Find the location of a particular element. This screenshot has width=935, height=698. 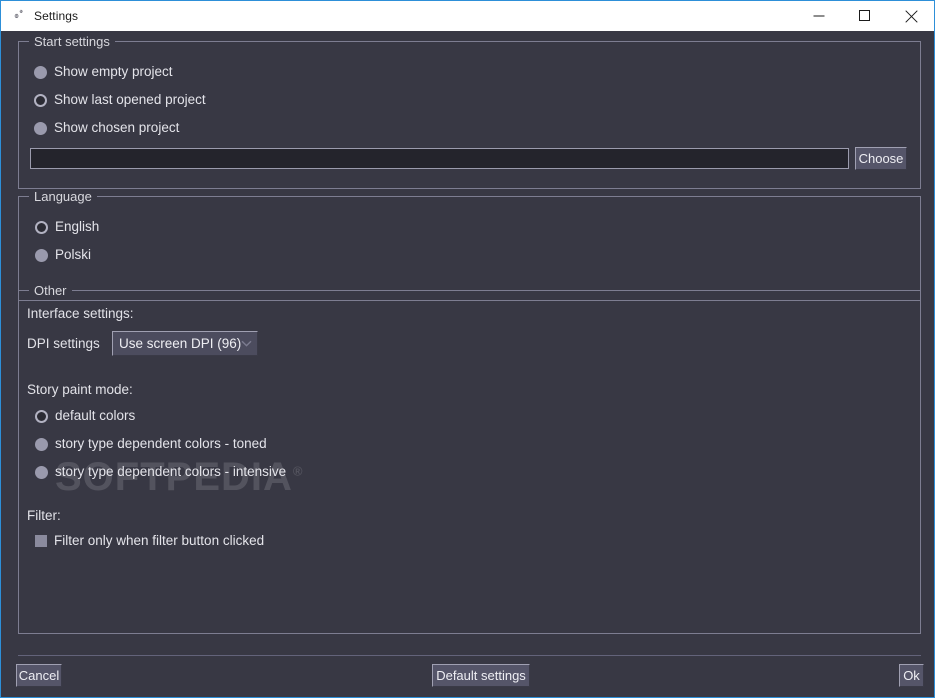

radio-show-last-opened-project: Show last opened project is located at coordinates (120, 100).